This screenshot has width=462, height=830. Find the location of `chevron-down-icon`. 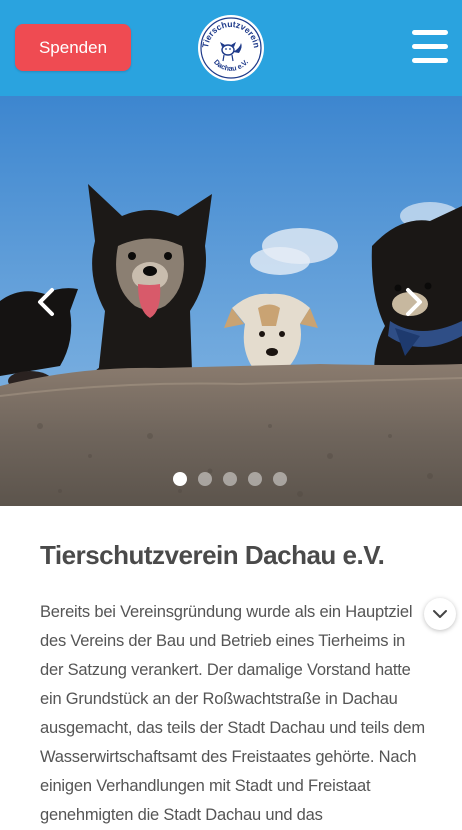

chevron-down-icon is located at coordinates (440, 614).